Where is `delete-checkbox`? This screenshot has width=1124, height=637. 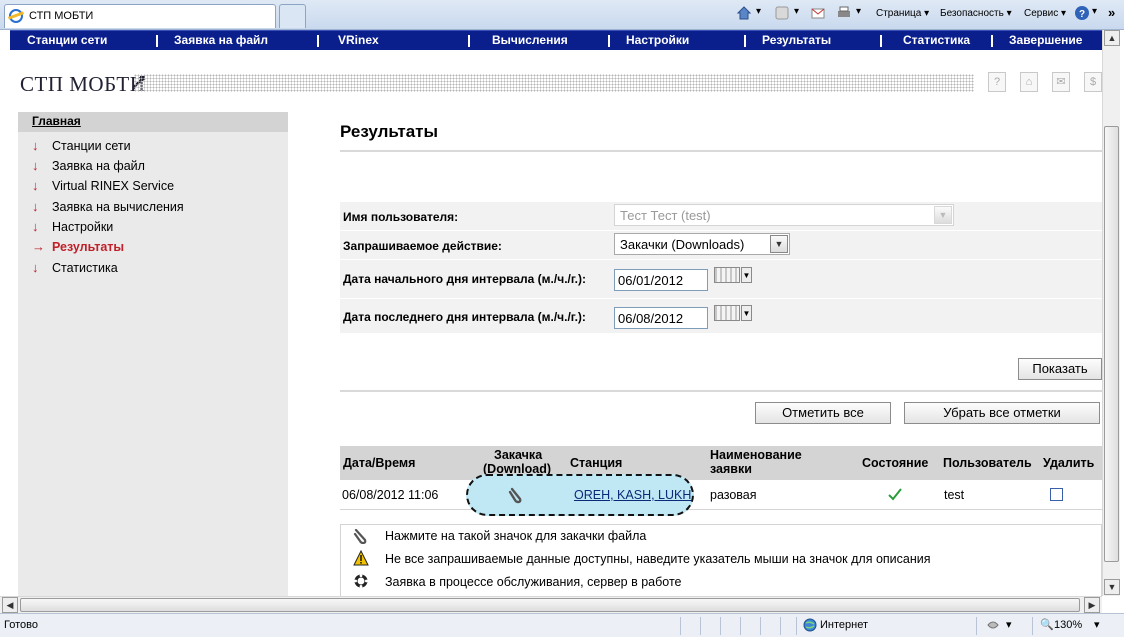 delete-checkbox is located at coordinates (1056, 494).